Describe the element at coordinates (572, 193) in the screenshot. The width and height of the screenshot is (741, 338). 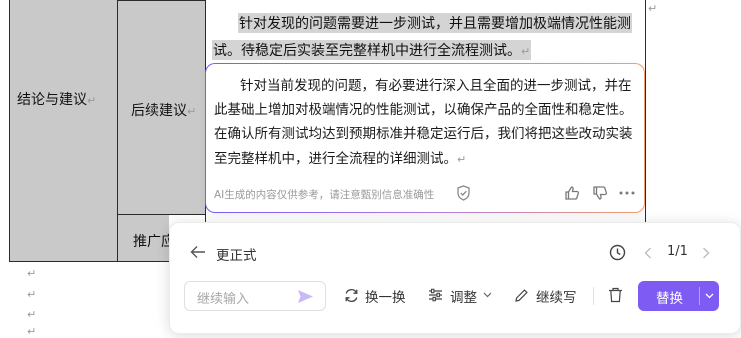
I see `thumbs-up-icon` at that location.